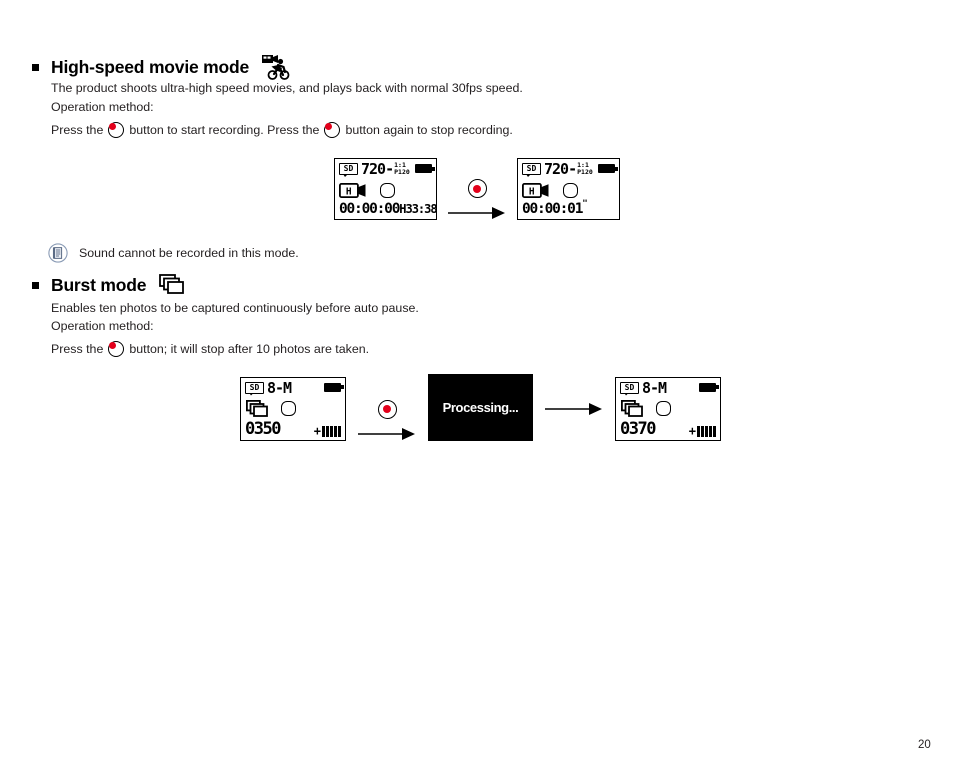  I want to click on lcd-recording: SD 720- 1:1 P120 H 00:00:01 ", so click(568, 189).